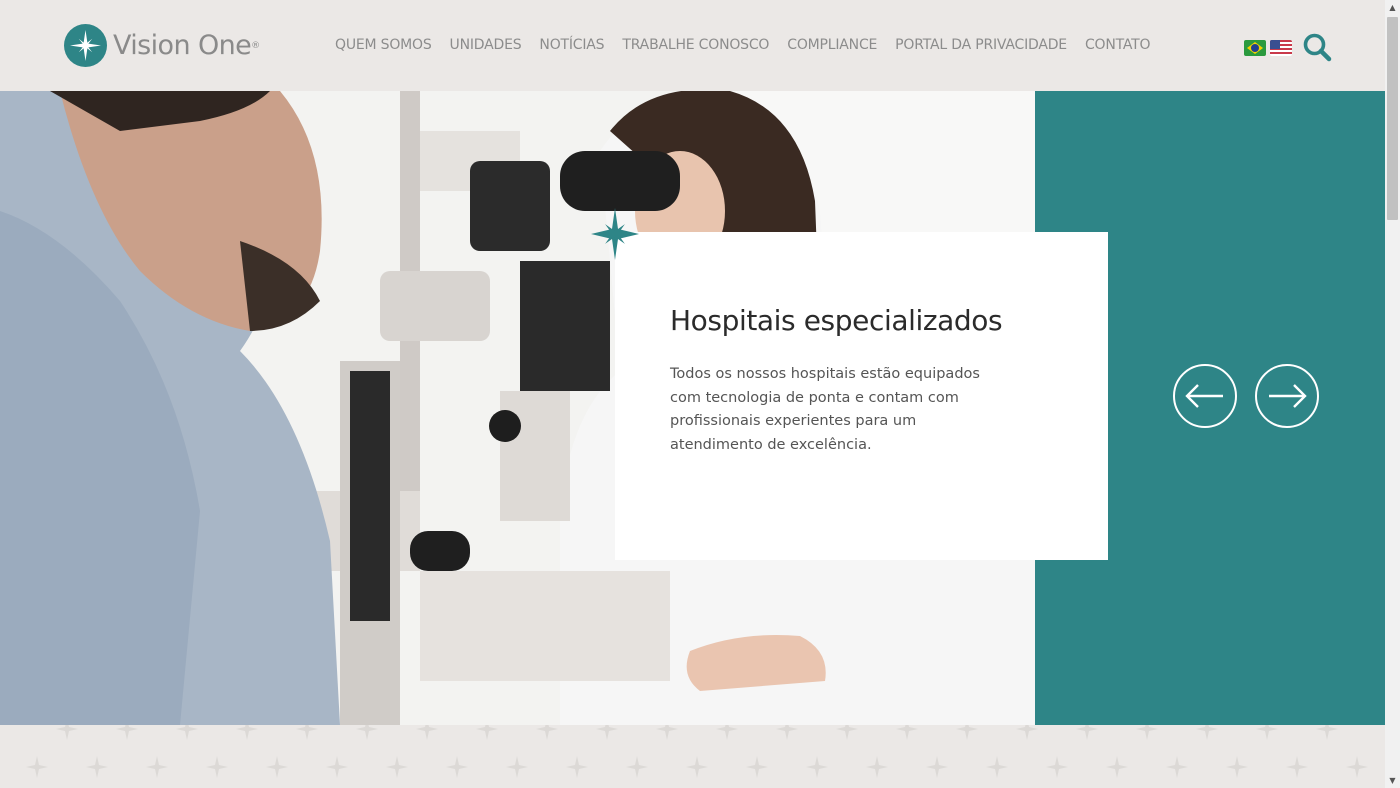  I want to click on search-icon, so click(1317, 49).